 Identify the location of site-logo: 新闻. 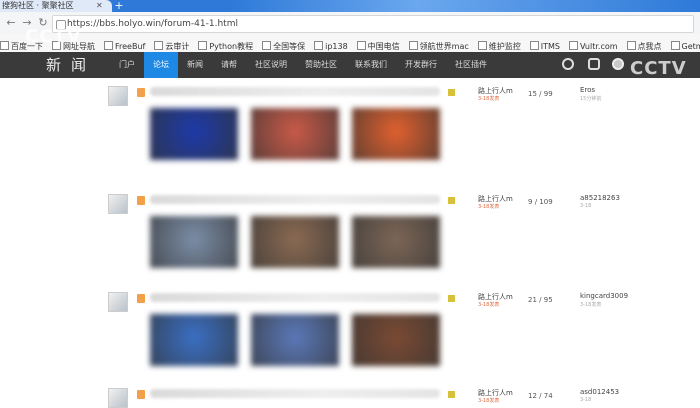
(71, 65).